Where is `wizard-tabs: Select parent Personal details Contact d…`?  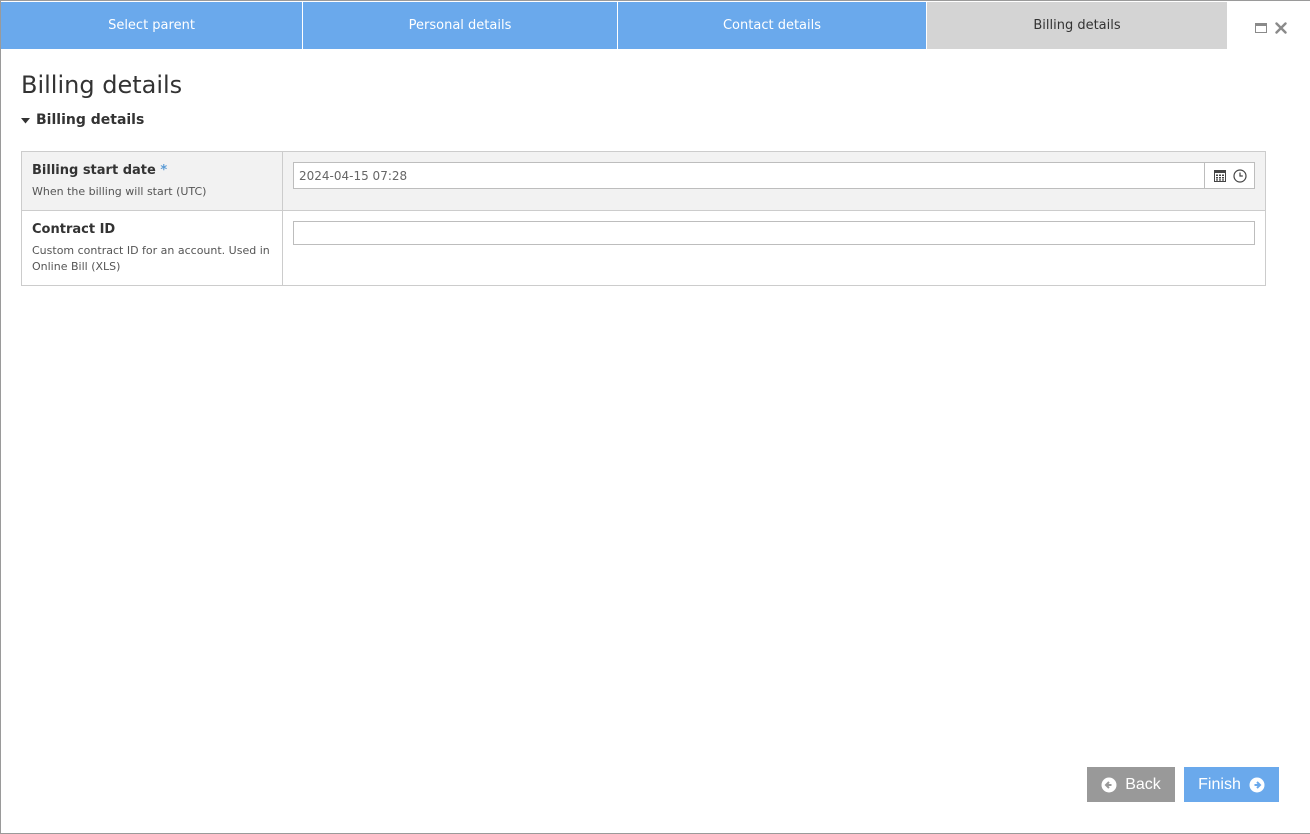 wizard-tabs: Select parent Personal details Contact d… is located at coordinates (614, 25).